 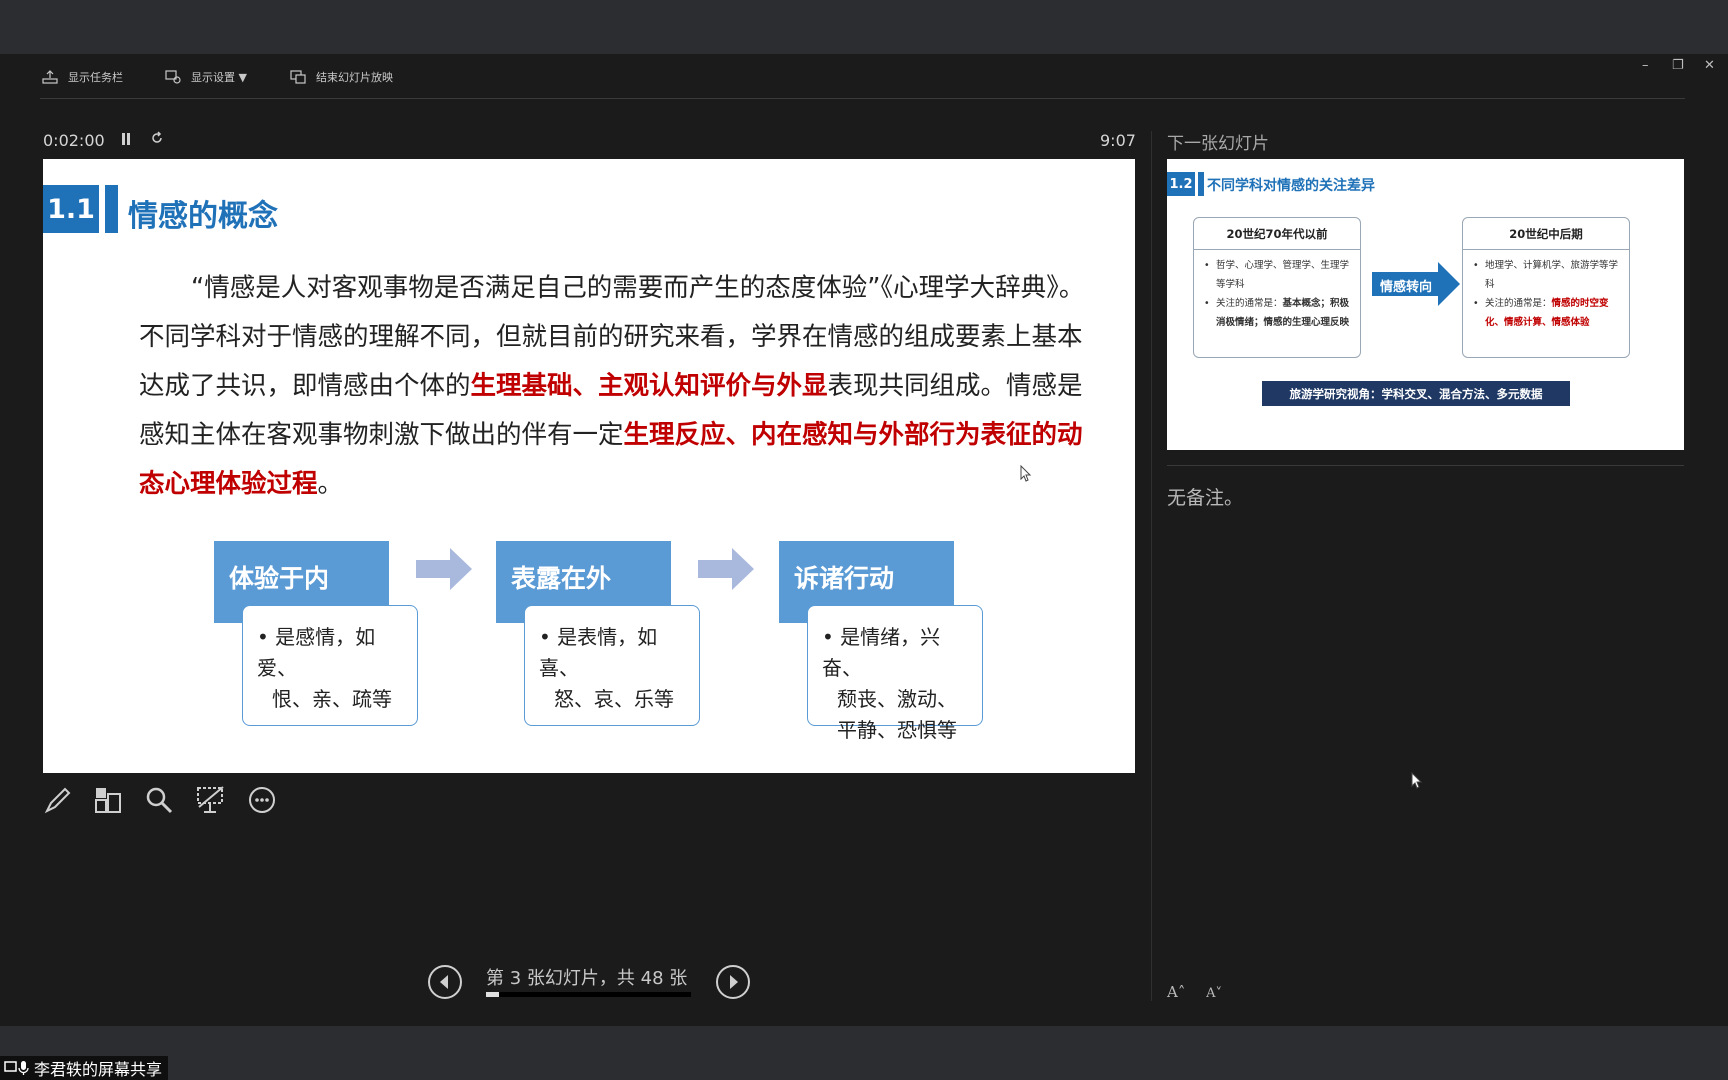 What do you see at coordinates (1547, 313) in the screenshot?
I see `next-right-bullet: 关注的通常是：情感的时空变化、情感计算、情感体验` at bounding box center [1547, 313].